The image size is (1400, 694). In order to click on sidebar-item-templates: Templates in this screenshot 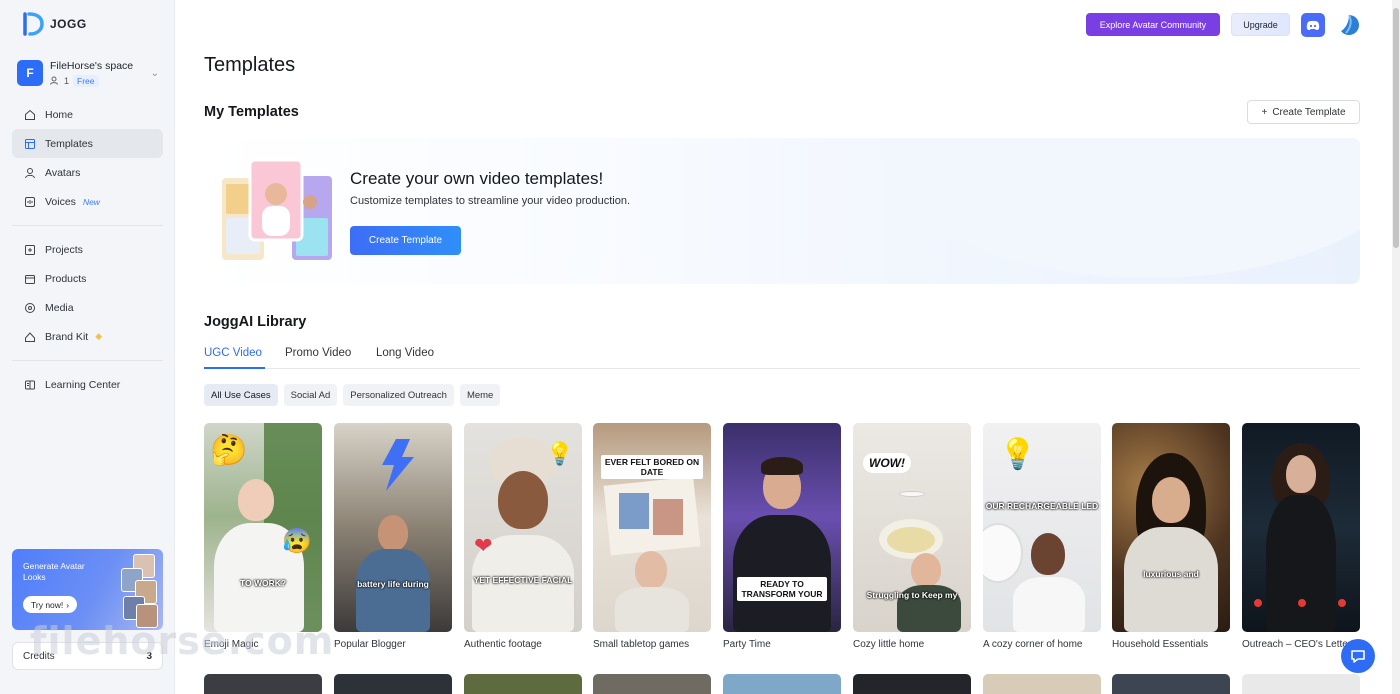, I will do `click(87, 143)`.